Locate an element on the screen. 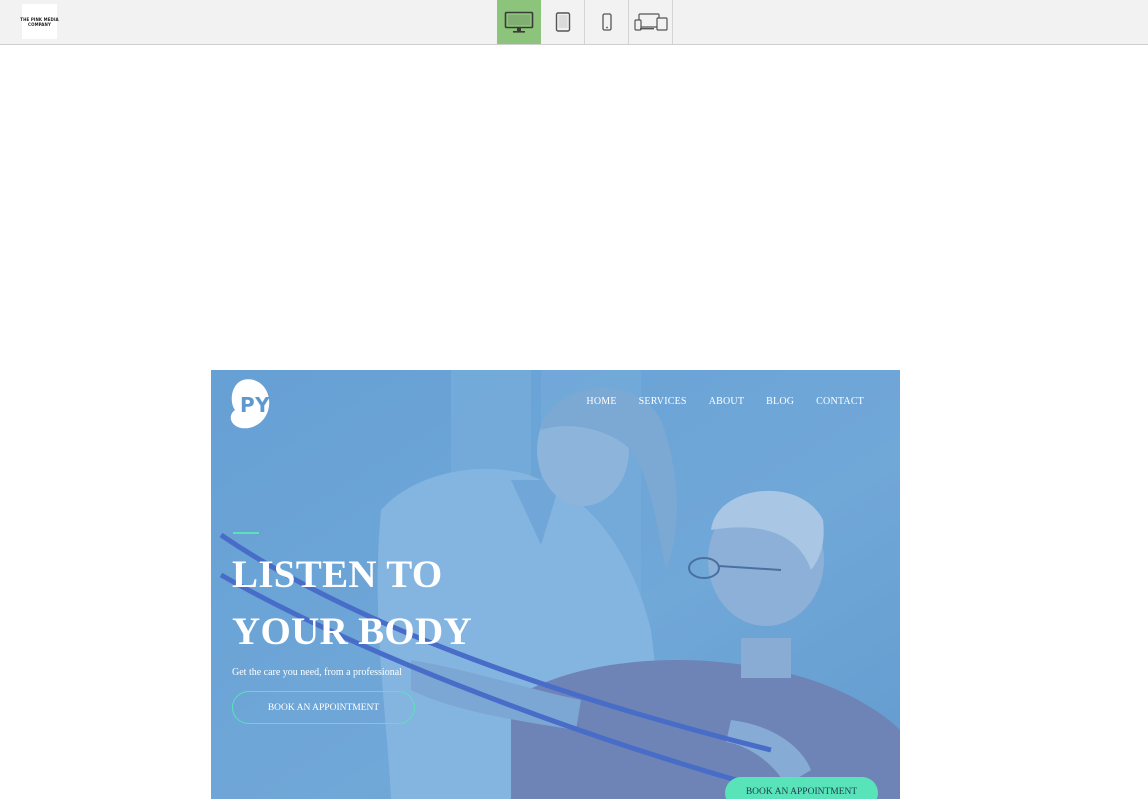 This screenshot has height=799, width=1148. responsive-icon is located at coordinates (650, 22).